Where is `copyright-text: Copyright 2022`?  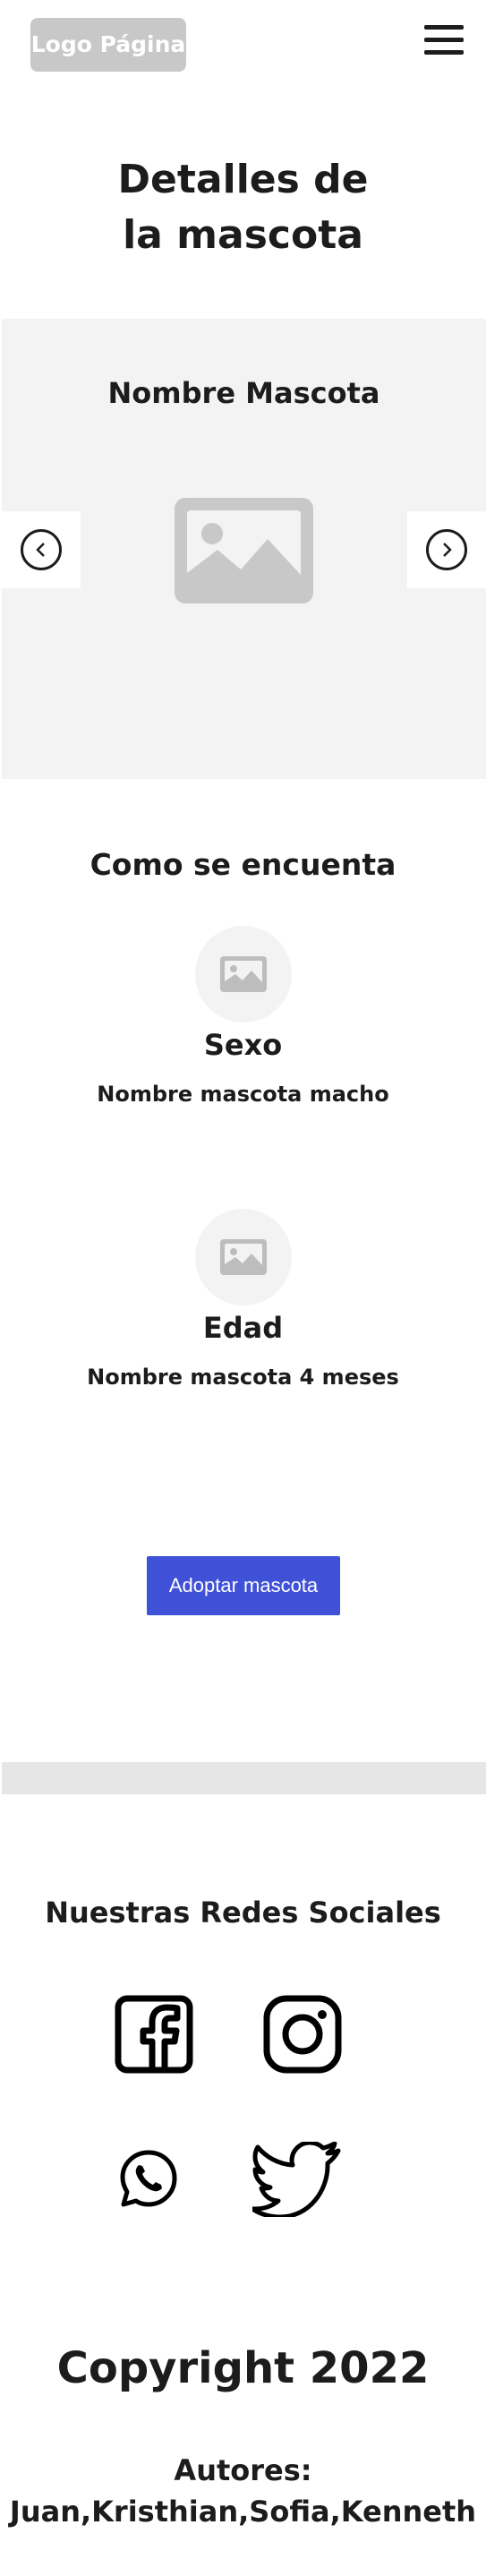
copyright-text: Copyright 2022 is located at coordinates (243, 2368).